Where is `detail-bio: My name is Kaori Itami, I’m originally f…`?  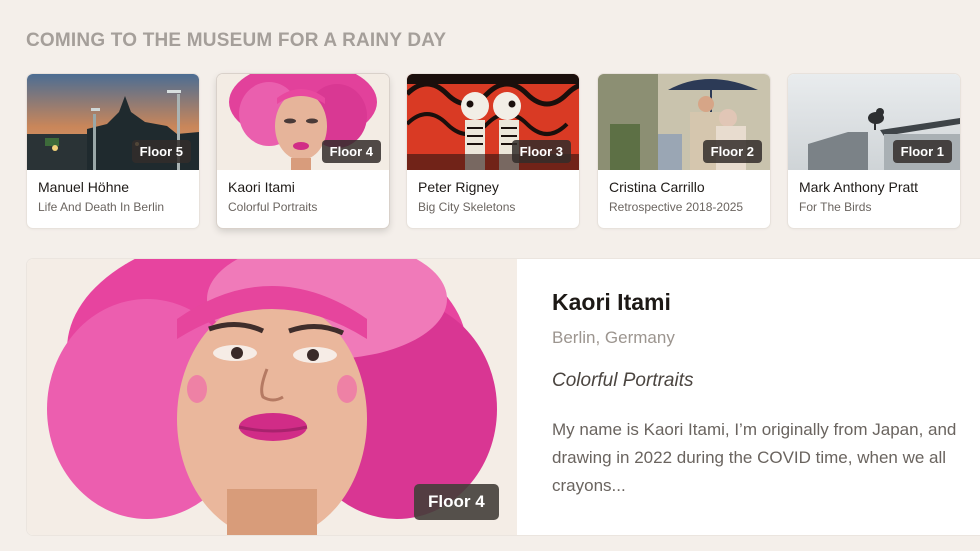 detail-bio: My name is Kaori Itami, I’m originally f… is located at coordinates (766, 458).